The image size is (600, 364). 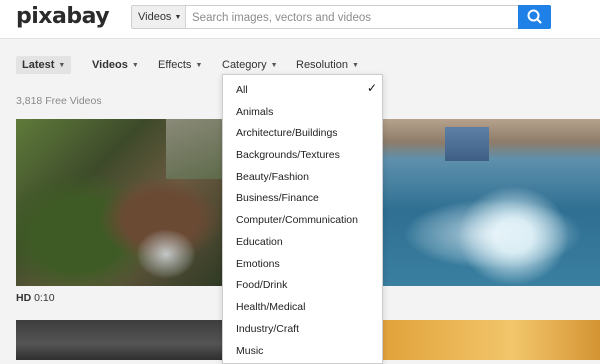 What do you see at coordinates (254, 112) in the screenshot?
I see `category-option: Animals` at bounding box center [254, 112].